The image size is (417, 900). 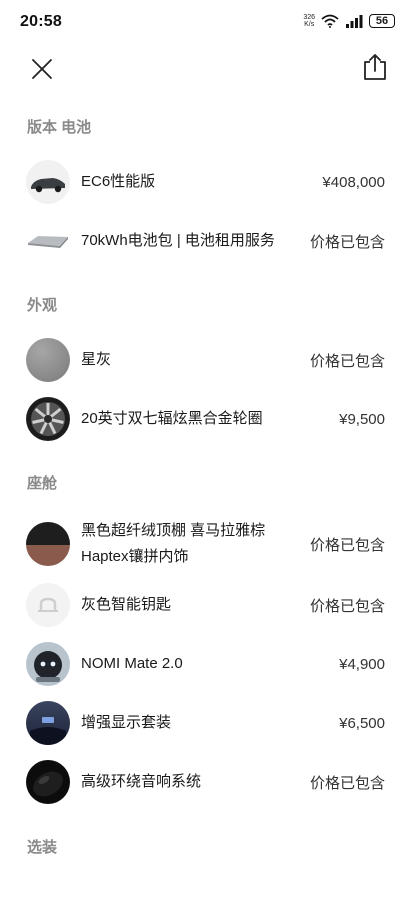 I want to click on status-time: 20:58, so click(x=41, y=21).